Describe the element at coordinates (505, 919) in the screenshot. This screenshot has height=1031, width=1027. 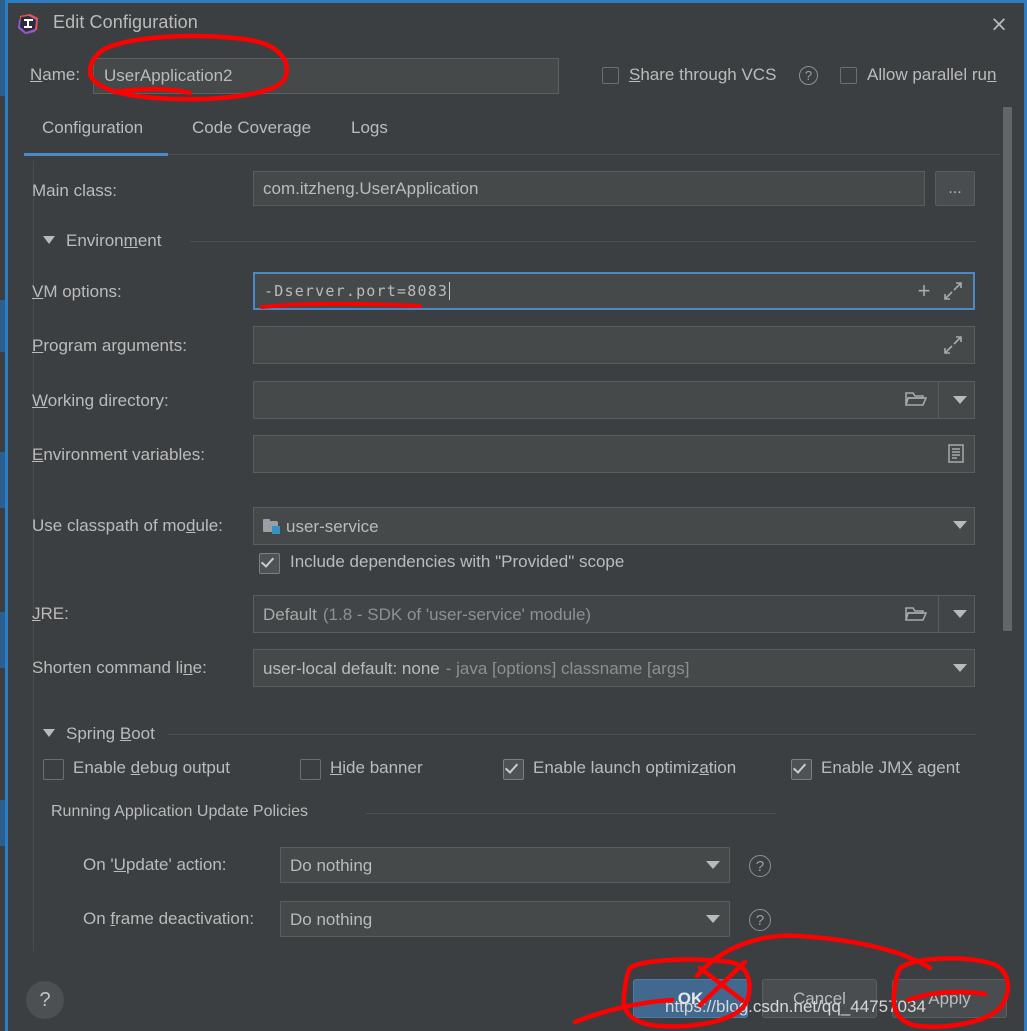
I see `on-frame-deactivation-combo: Do nothing` at that location.